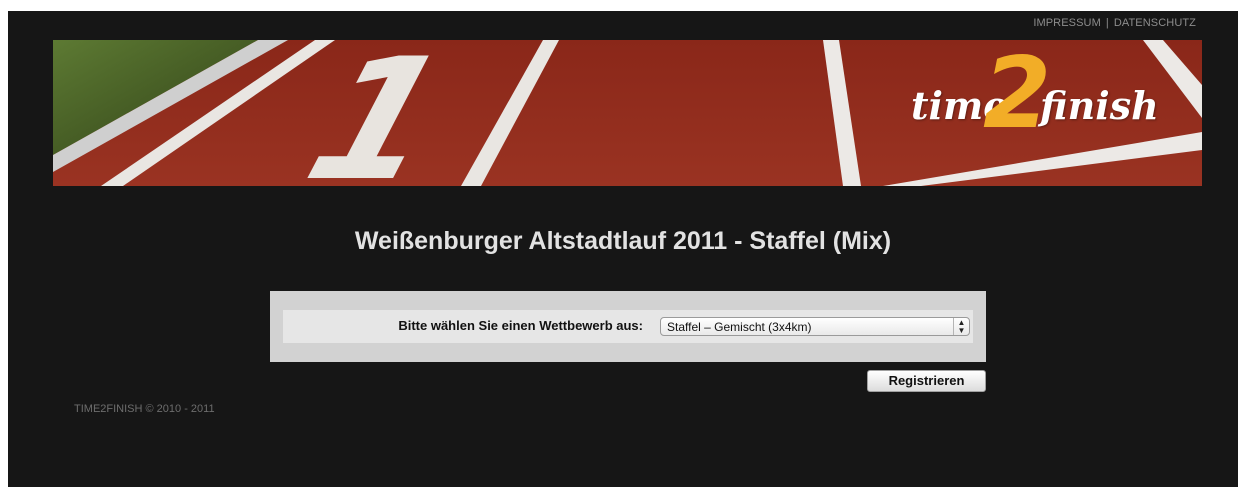  Describe the element at coordinates (815, 326) in the screenshot. I see `competition-select: Staffel – Gemischt (3x4km) ▲ ▼` at that location.